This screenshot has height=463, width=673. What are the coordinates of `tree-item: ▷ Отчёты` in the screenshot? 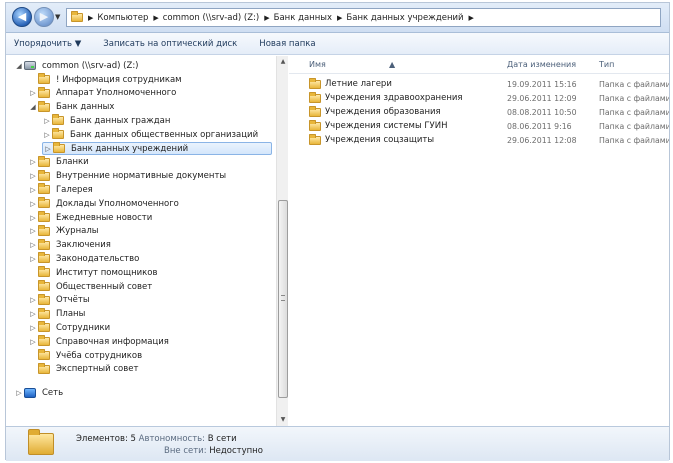 It's located at (59, 300).